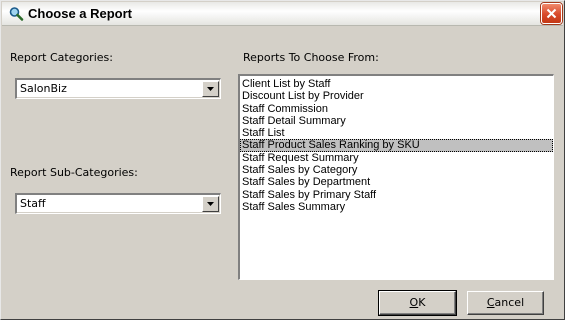  Describe the element at coordinates (33, 203) in the screenshot. I see `report-sub-categories-value: Staff` at that location.